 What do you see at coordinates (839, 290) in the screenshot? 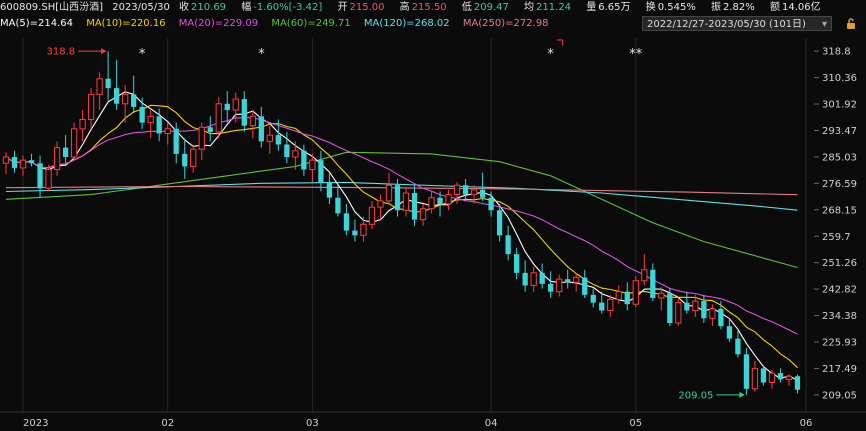
I see `y-tick-label: 242.82` at bounding box center [839, 290].